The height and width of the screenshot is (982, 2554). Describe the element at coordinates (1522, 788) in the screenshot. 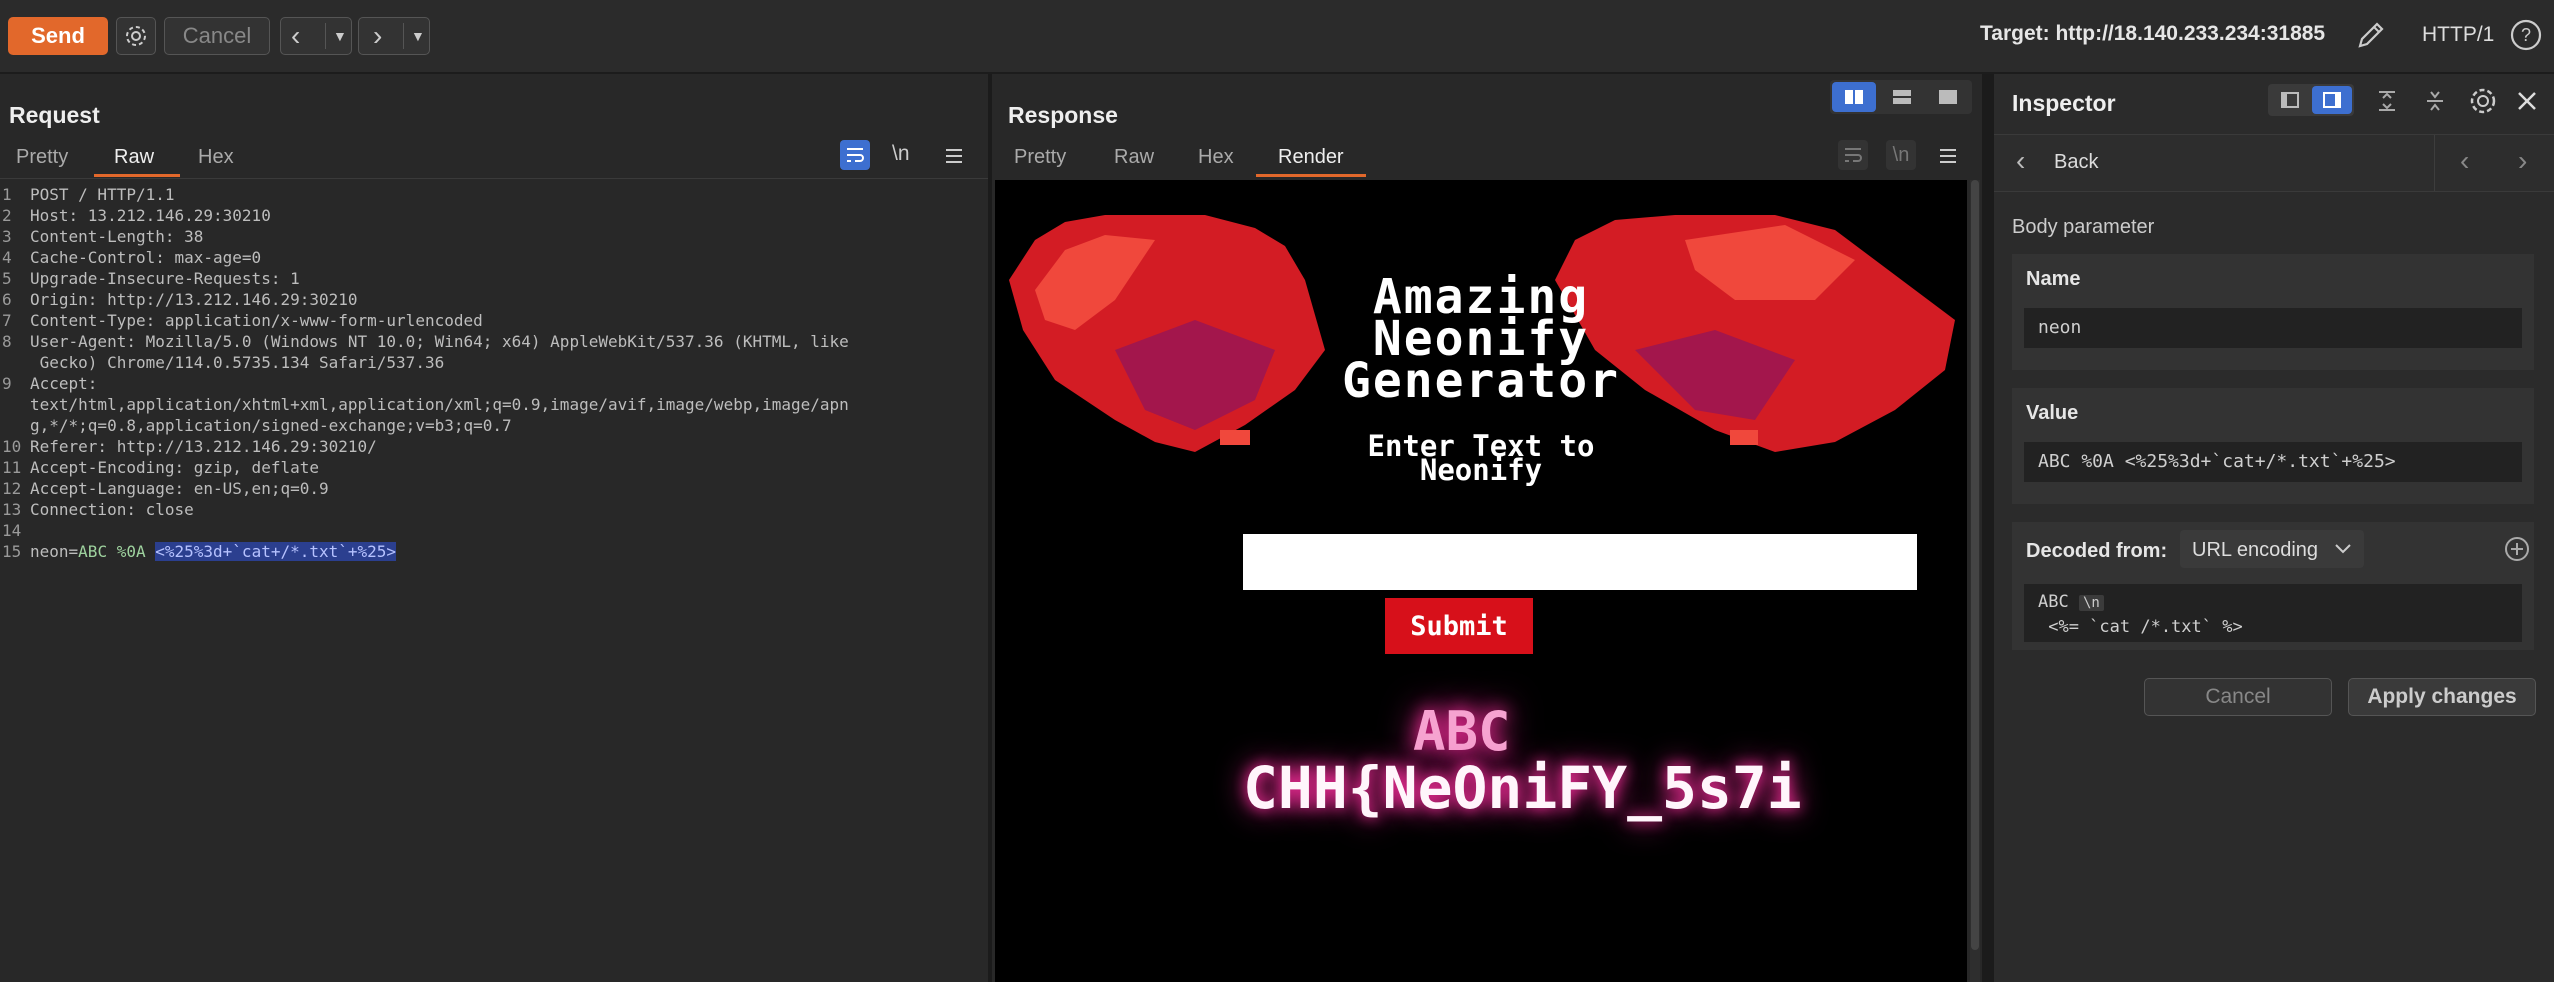

I see `render-output-line: CHH{NeOniFY_5s7i` at that location.